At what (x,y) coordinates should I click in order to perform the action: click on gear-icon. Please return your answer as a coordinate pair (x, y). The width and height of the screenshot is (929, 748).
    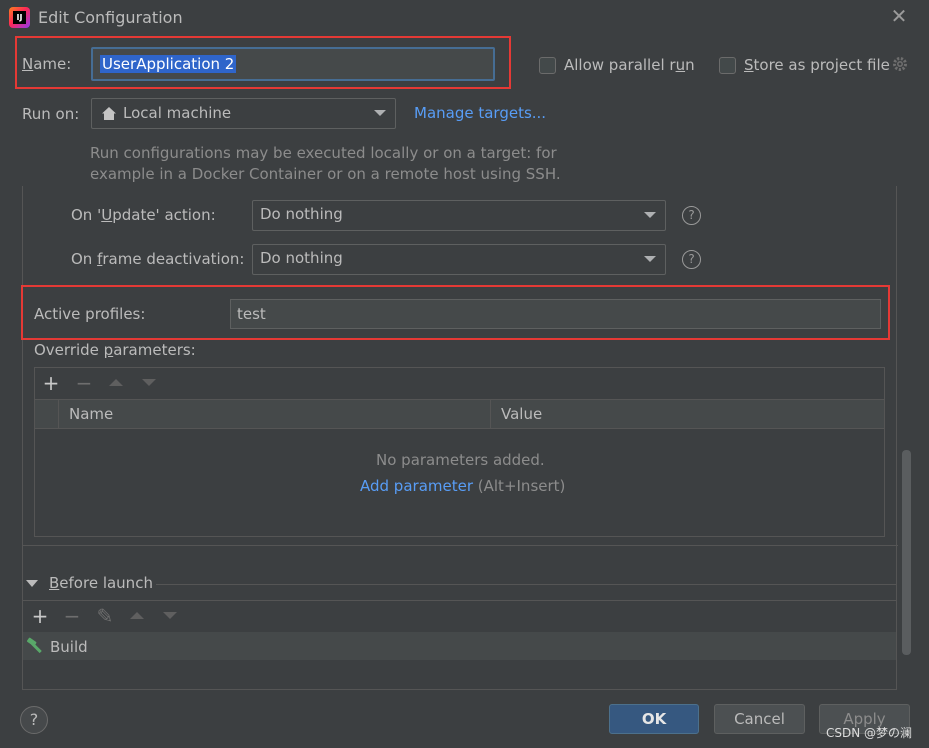
    Looking at the image, I should click on (900, 64).